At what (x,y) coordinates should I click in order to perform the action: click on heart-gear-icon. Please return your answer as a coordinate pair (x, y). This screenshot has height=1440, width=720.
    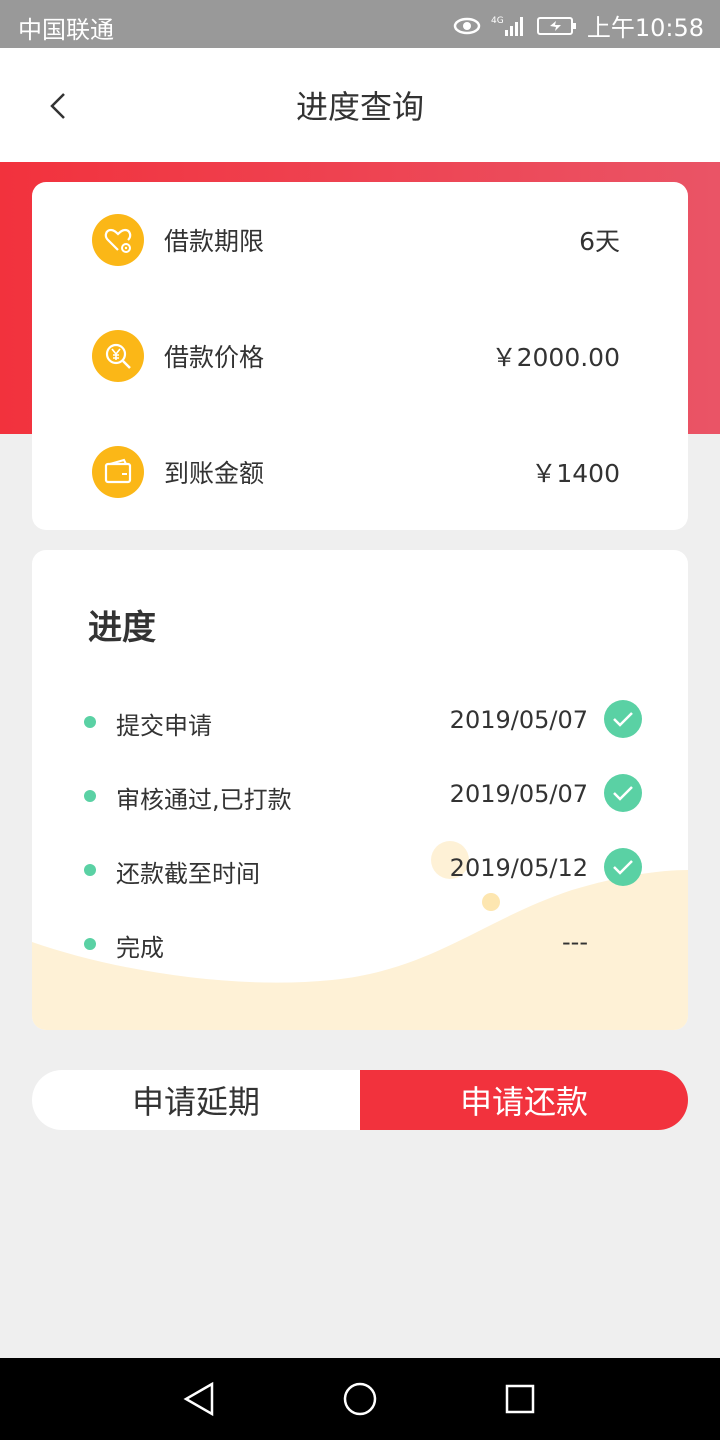
    Looking at the image, I should click on (118, 240).